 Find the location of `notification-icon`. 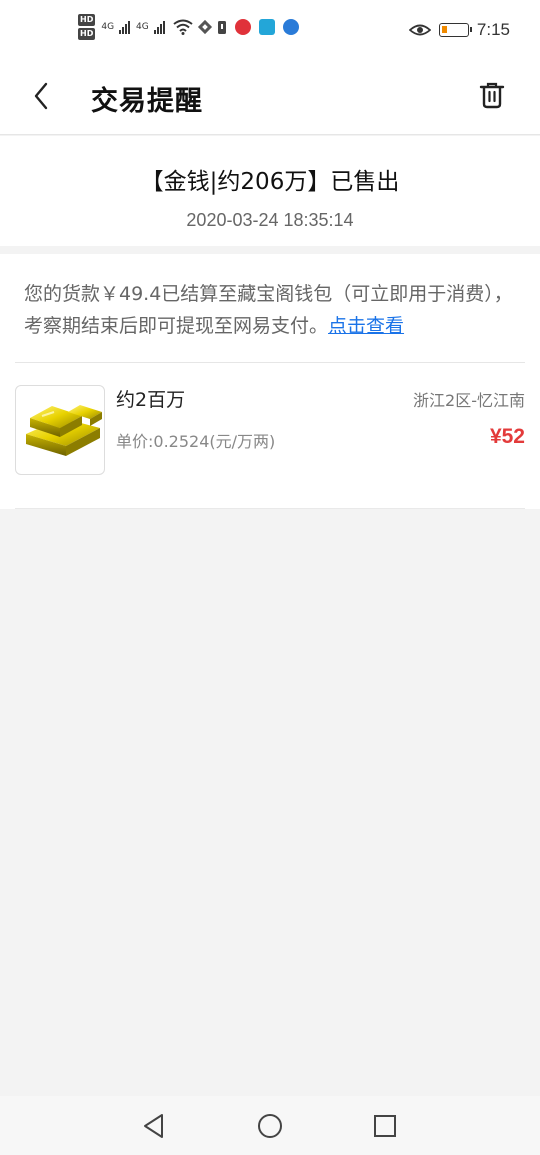

notification-icon is located at coordinates (221, 27).